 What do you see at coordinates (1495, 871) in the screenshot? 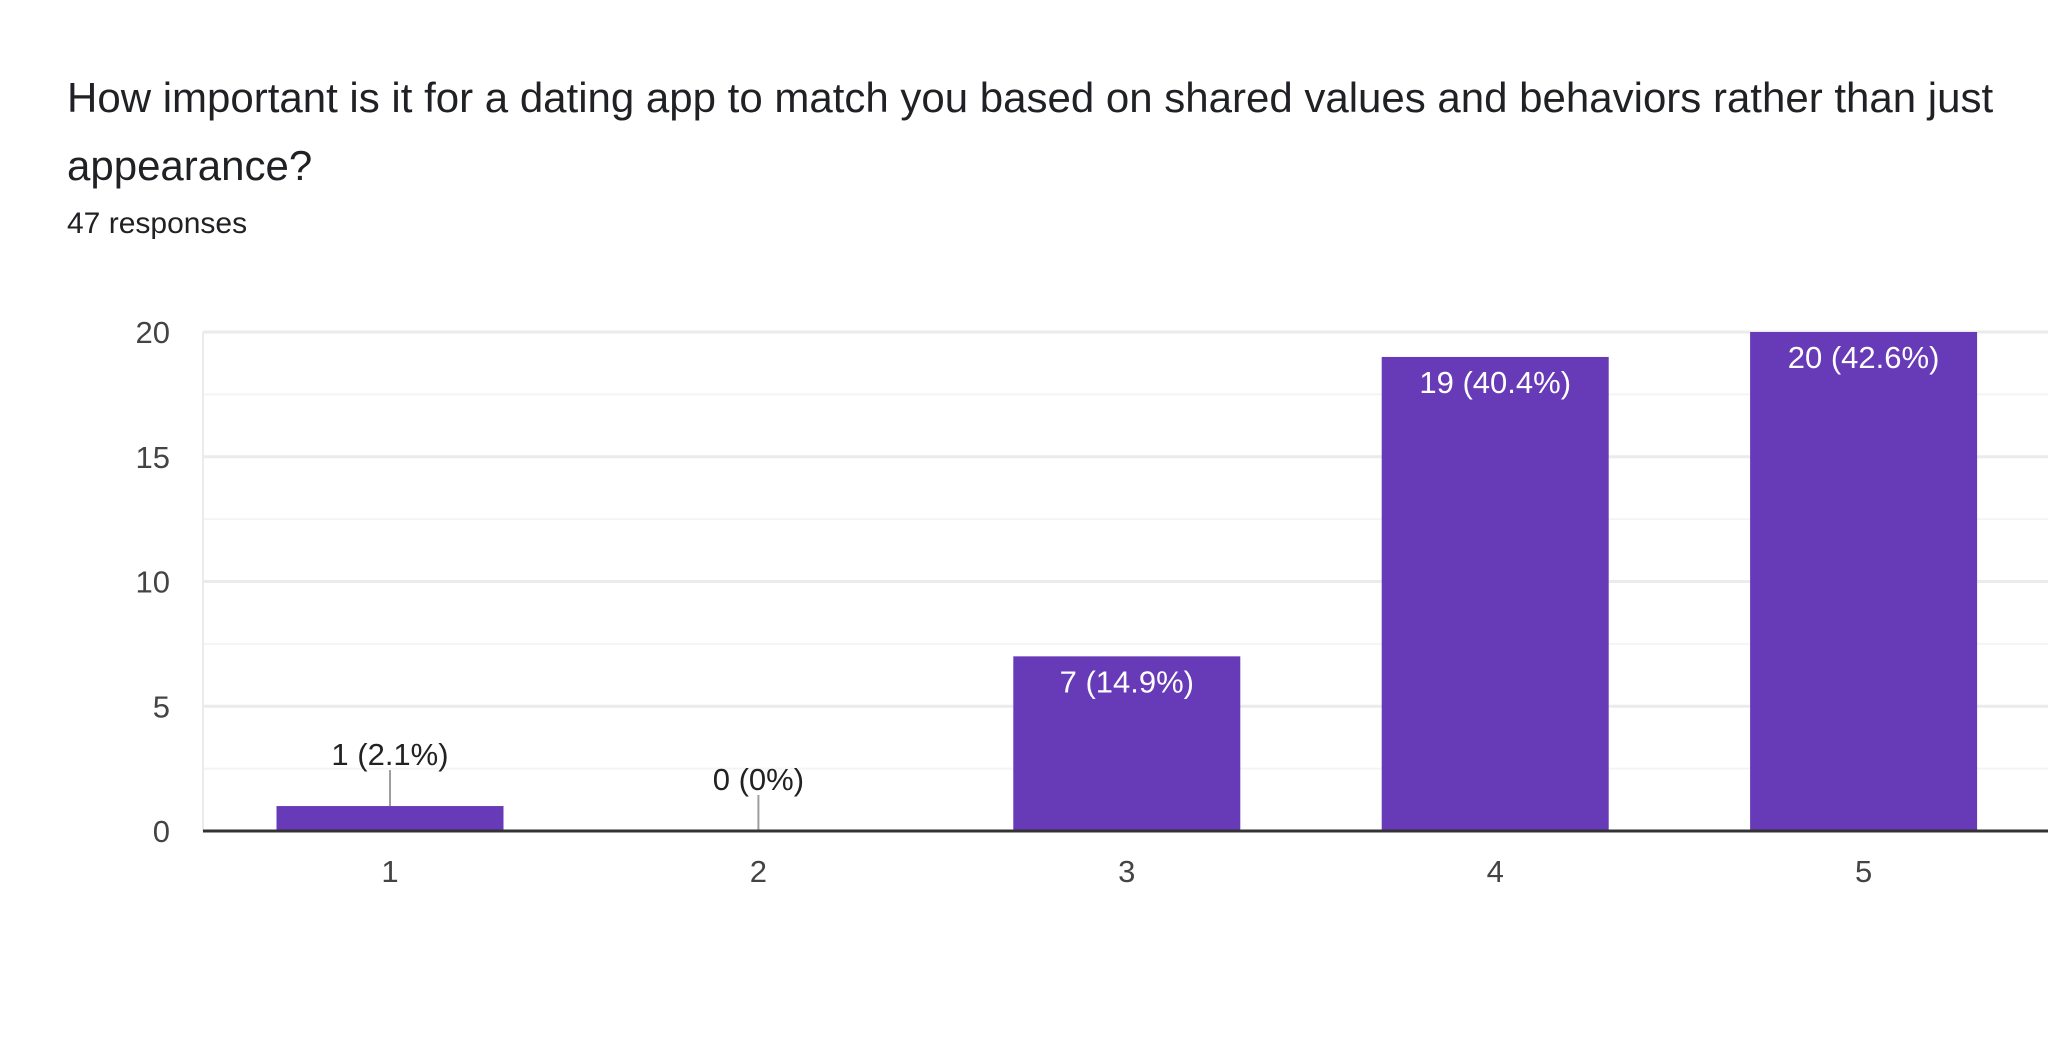
I see `x-tick-label: 4` at bounding box center [1495, 871].